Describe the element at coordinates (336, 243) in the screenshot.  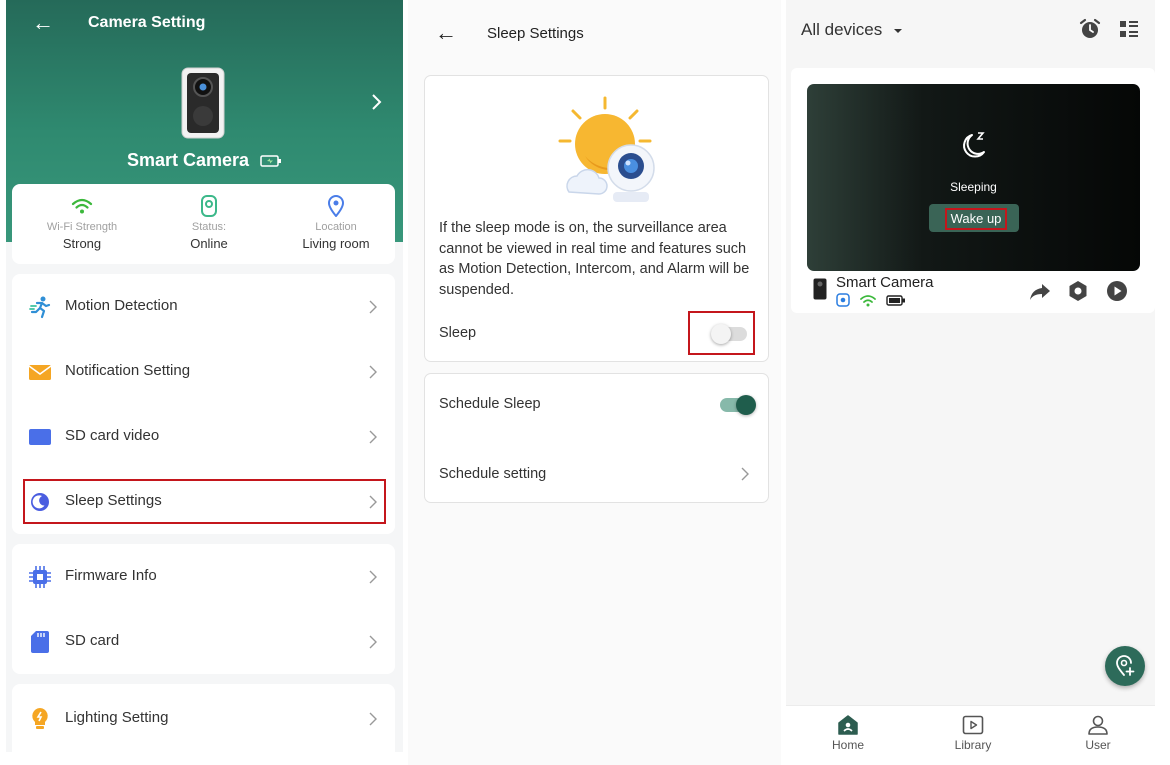
I see `stat-value: Living room` at that location.